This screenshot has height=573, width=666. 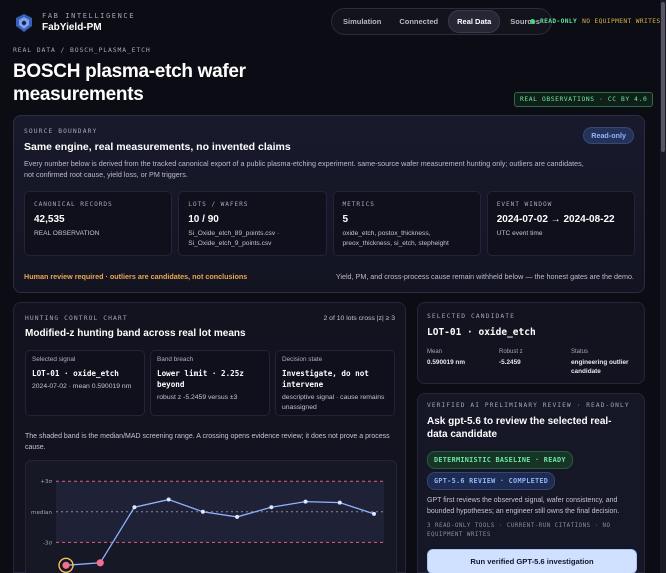 What do you see at coordinates (511, 352) in the screenshot?
I see `detail-label: Robust z` at bounding box center [511, 352].